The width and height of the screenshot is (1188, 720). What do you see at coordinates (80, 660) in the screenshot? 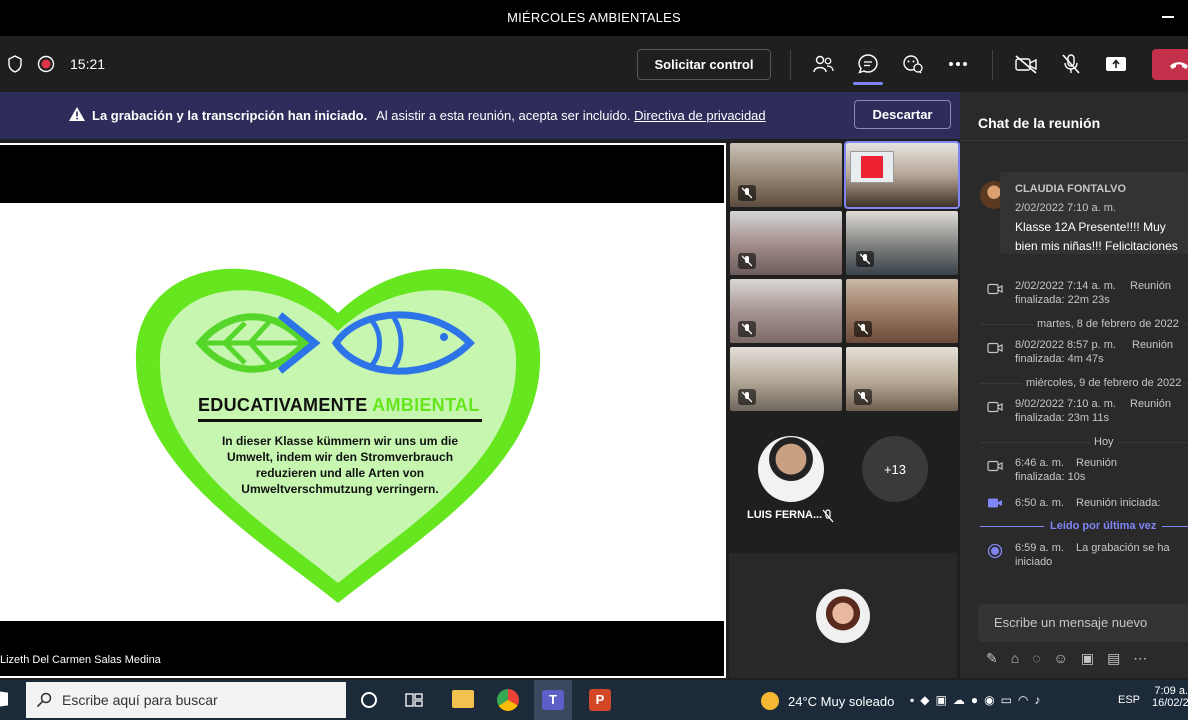
I see `presenter-name: Lizeth Del Carmen Salas Medina` at bounding box center [80, 660].